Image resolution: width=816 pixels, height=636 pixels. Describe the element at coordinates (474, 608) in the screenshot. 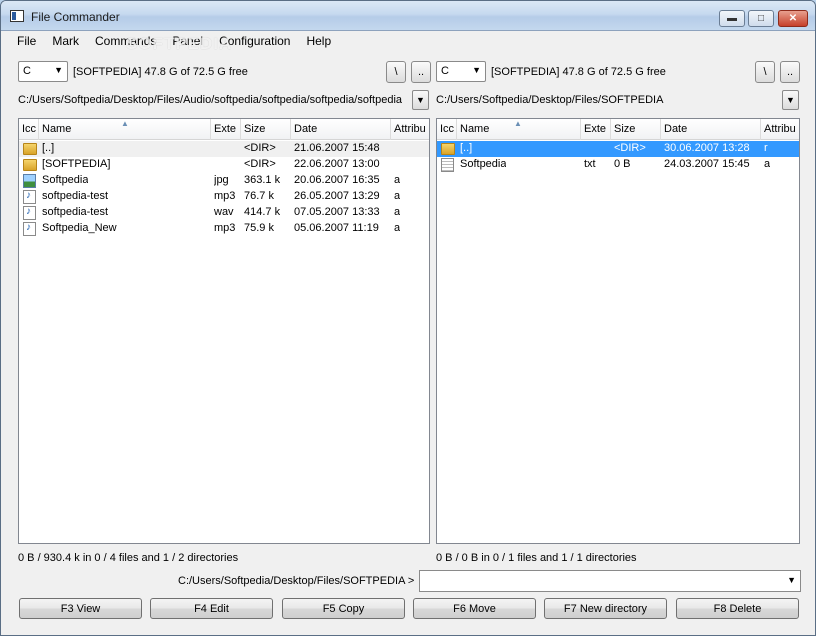

I see `f6-move-button: F6 Move` at that location.